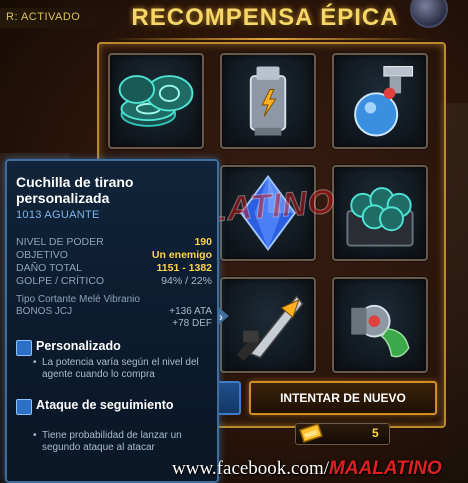 This screenshot has width=468, height=483. What do you see at coordinates (380, 217) in the screenshot?
I see `coin-chest-icon` at bounding box center [380, 217].